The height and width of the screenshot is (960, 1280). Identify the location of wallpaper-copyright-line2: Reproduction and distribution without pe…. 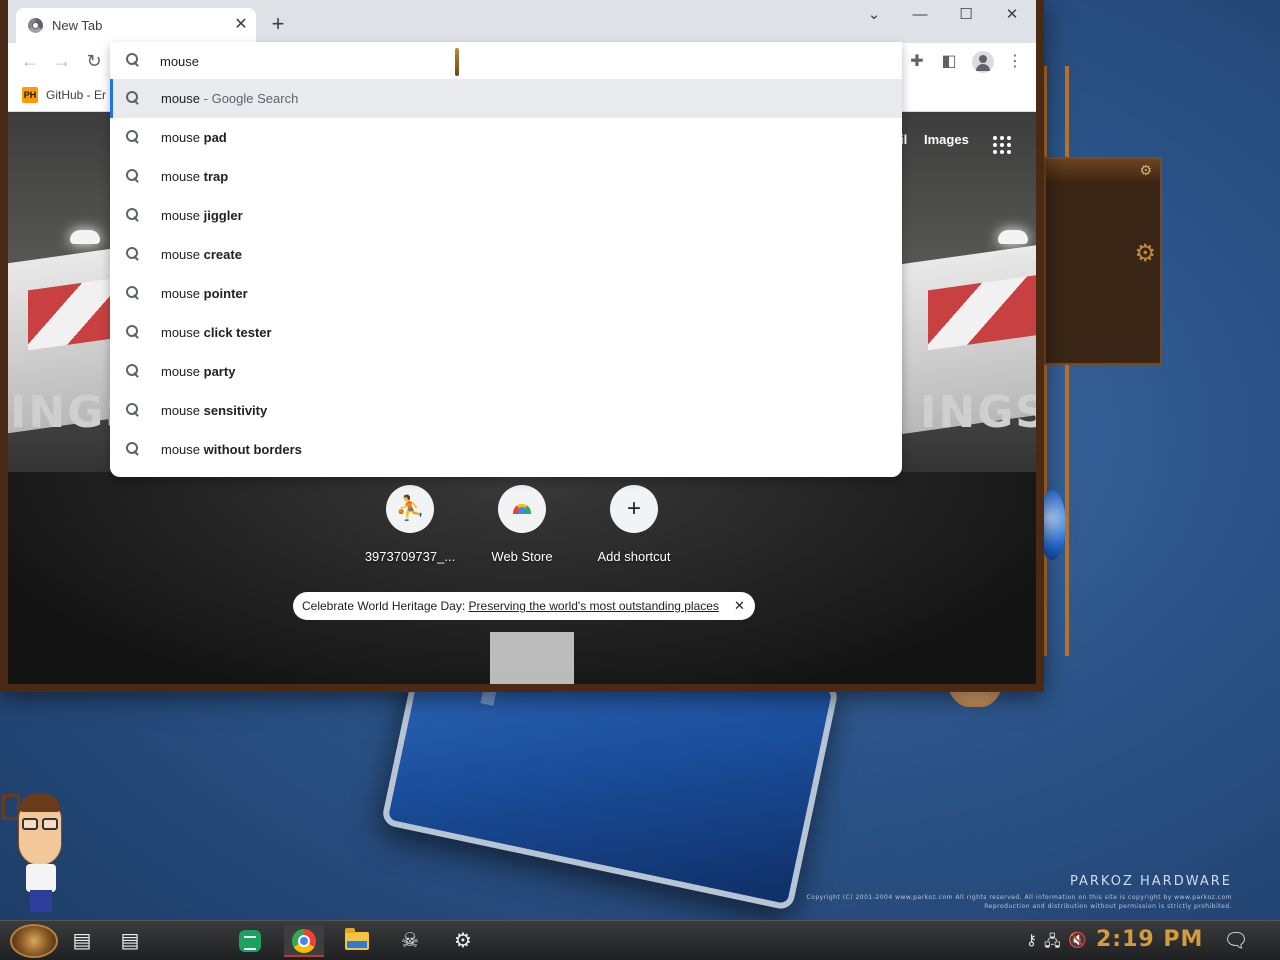
(1108, 906).